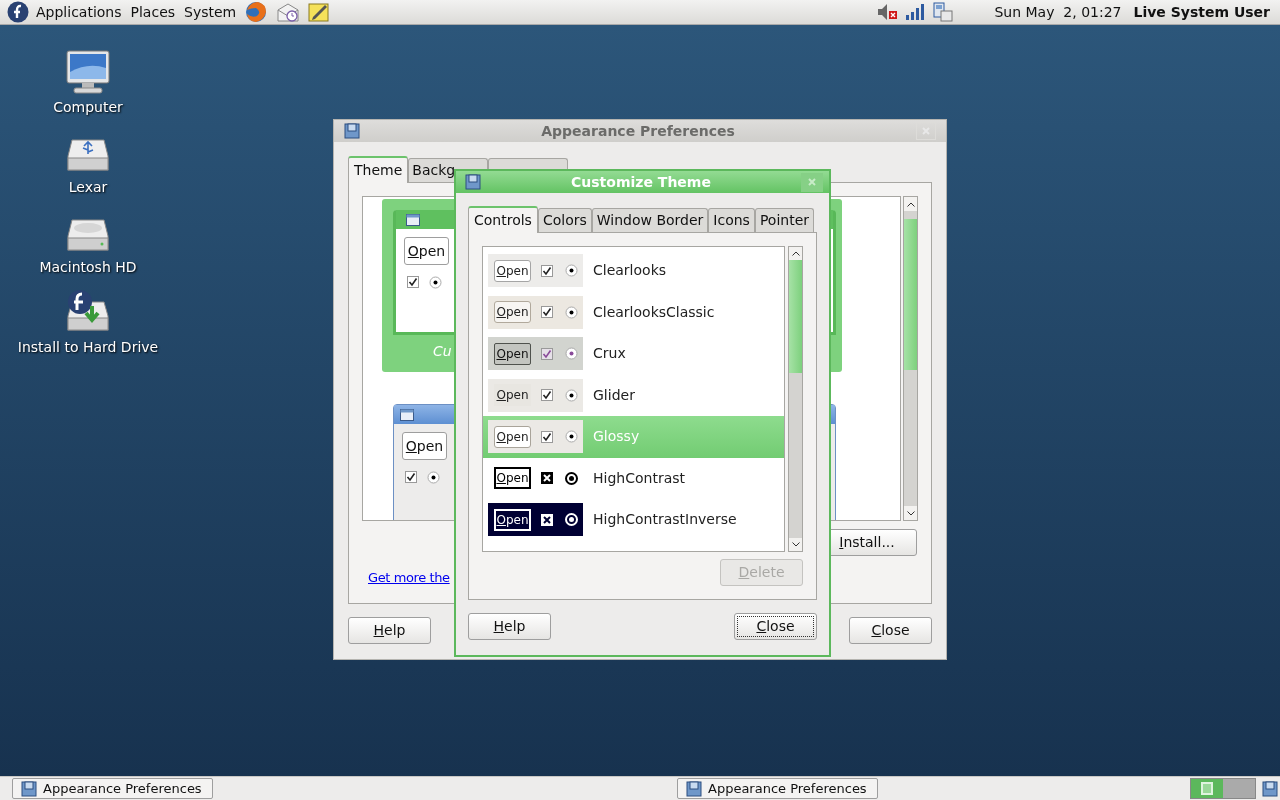  I want to click on theme-row: Open Clearlooks, so click(633, 271).